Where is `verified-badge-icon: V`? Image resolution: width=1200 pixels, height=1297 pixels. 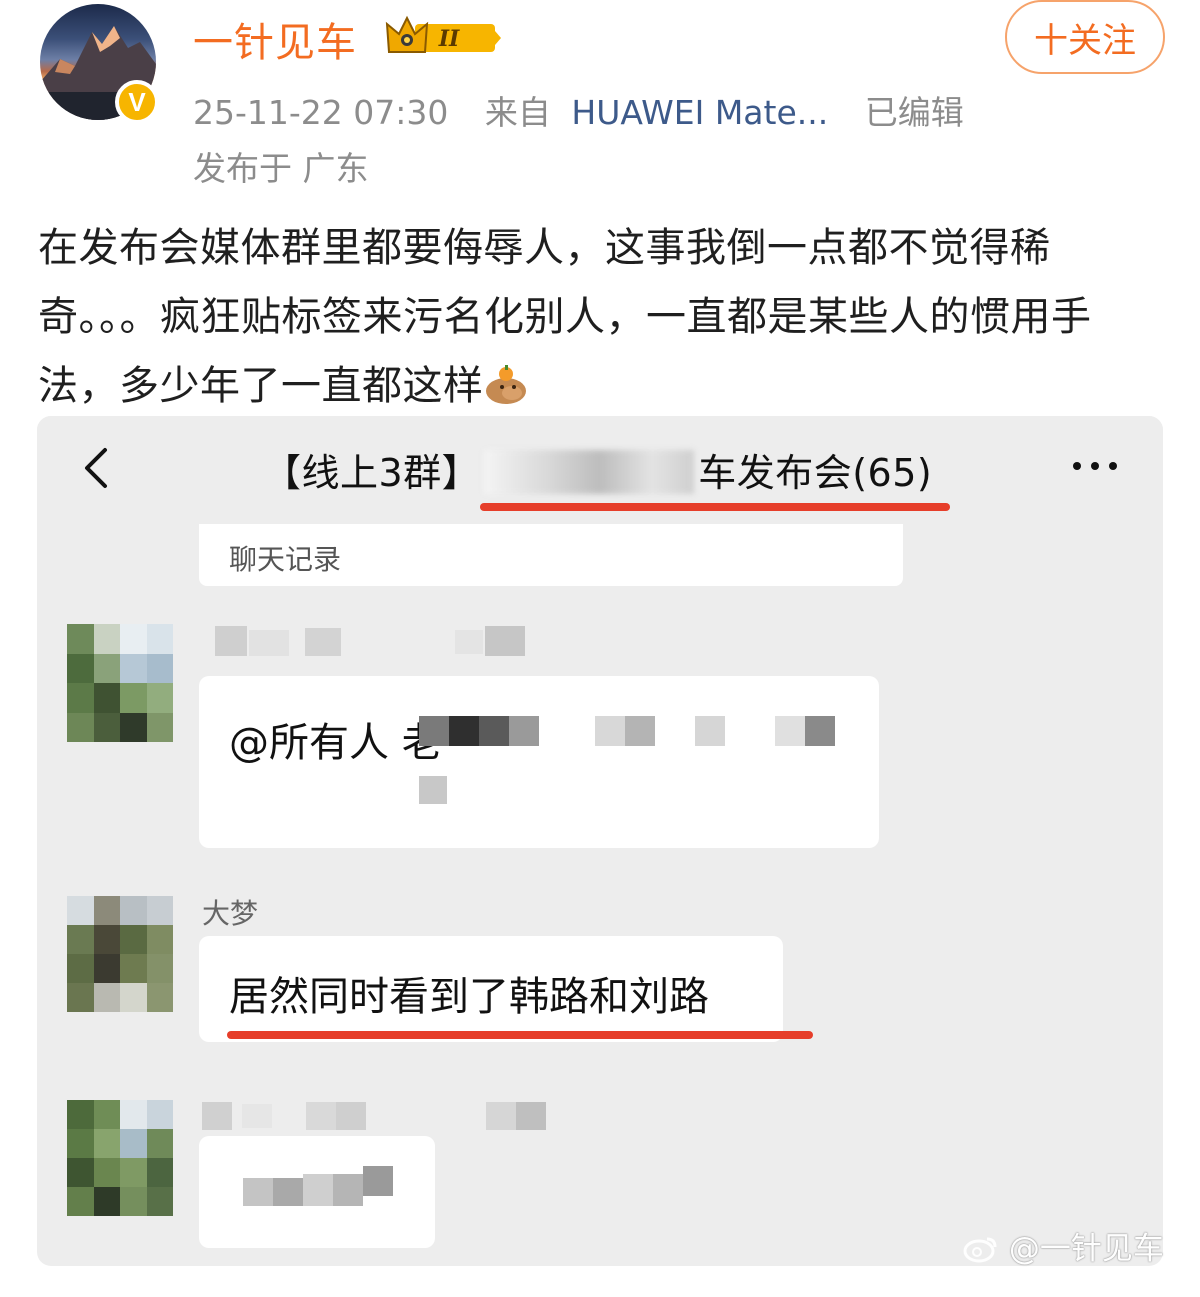
verified-badge-icon: V is located at coordinates (137, 102).